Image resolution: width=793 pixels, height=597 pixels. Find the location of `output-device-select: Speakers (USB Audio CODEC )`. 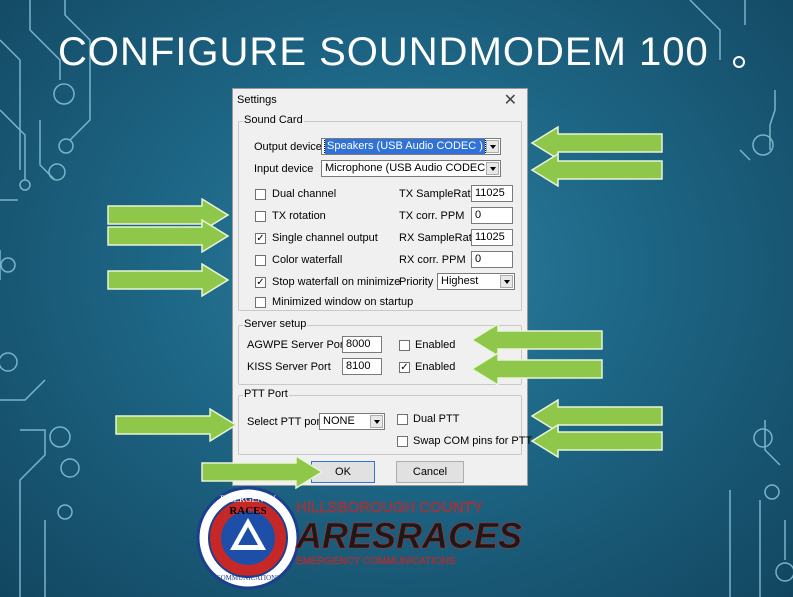

output-device-select: Speakers (USB Audio CODEC ) is located at coordinates (411, 146).